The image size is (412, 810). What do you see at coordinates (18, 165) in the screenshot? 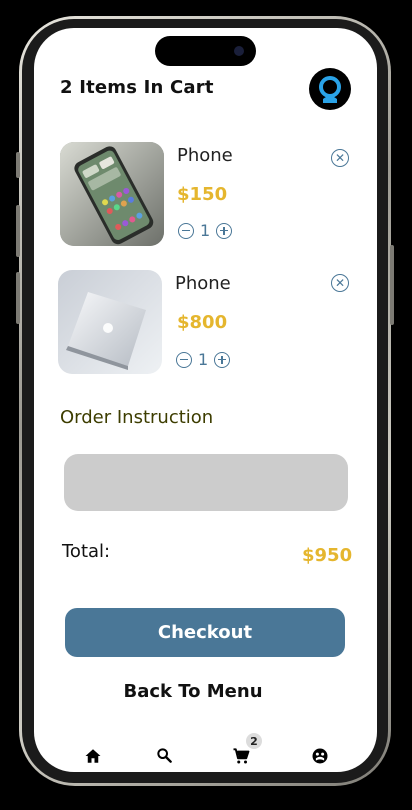
I see `side-button` at bounding box center [18, 165].